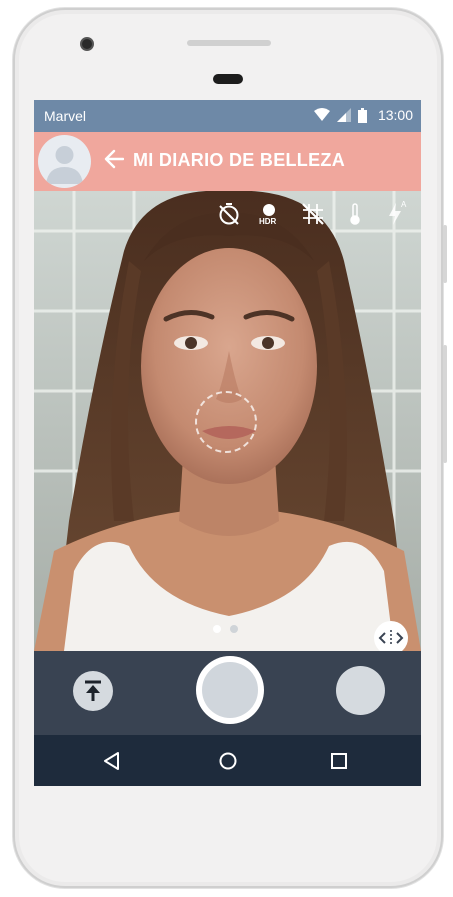 Image resolution: width=453 pixels, height=897 pixels. Describe the element at coordinates (228, 79) in the screenshot. I see `proximity-sensor` at that location.